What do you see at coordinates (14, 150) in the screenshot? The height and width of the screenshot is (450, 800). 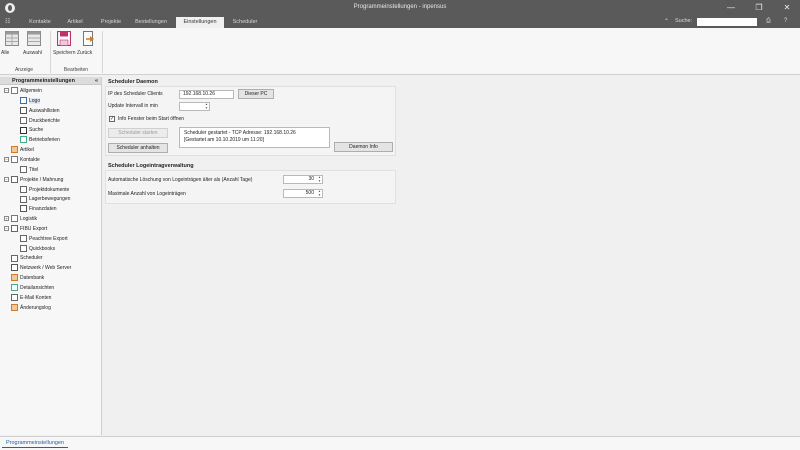 I see `box-icon` at bounding box center [14, 150].